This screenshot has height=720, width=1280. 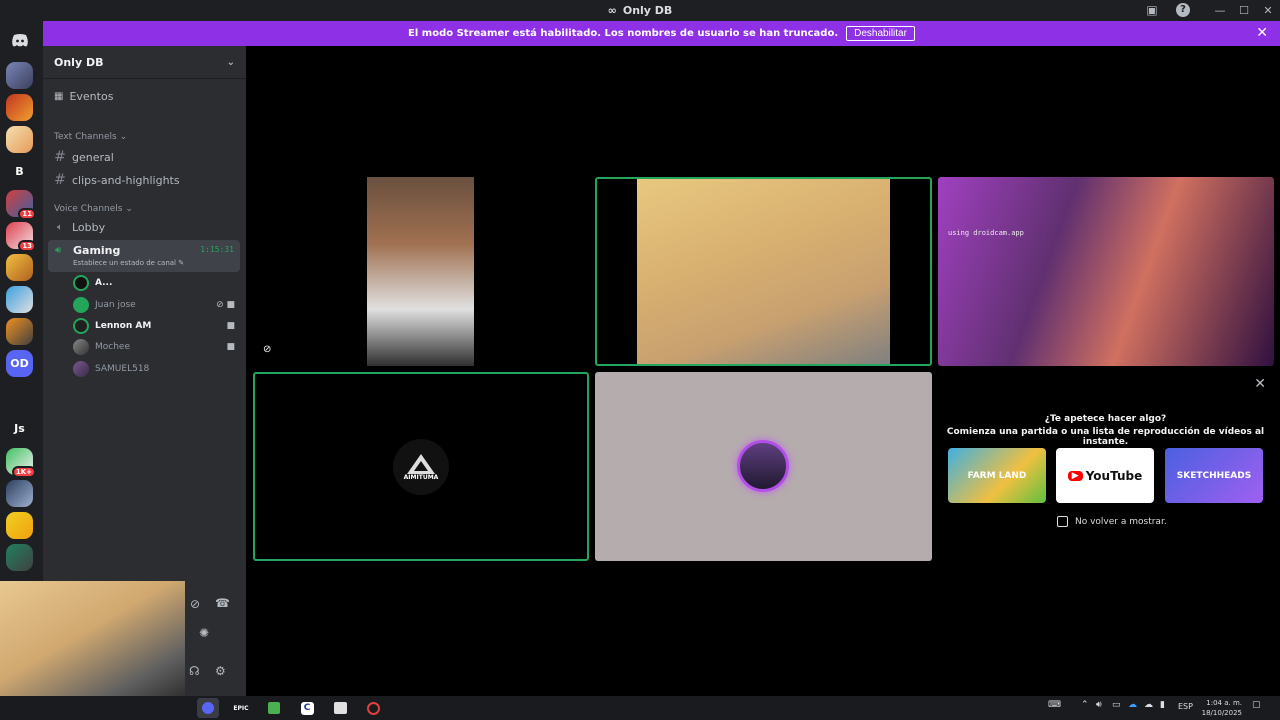 What do you see at coordinates (116, 180) in the screenshot?
I see `channel-clips-and-highlights: # clips-and-highlights` at bounding box center [116, 180].